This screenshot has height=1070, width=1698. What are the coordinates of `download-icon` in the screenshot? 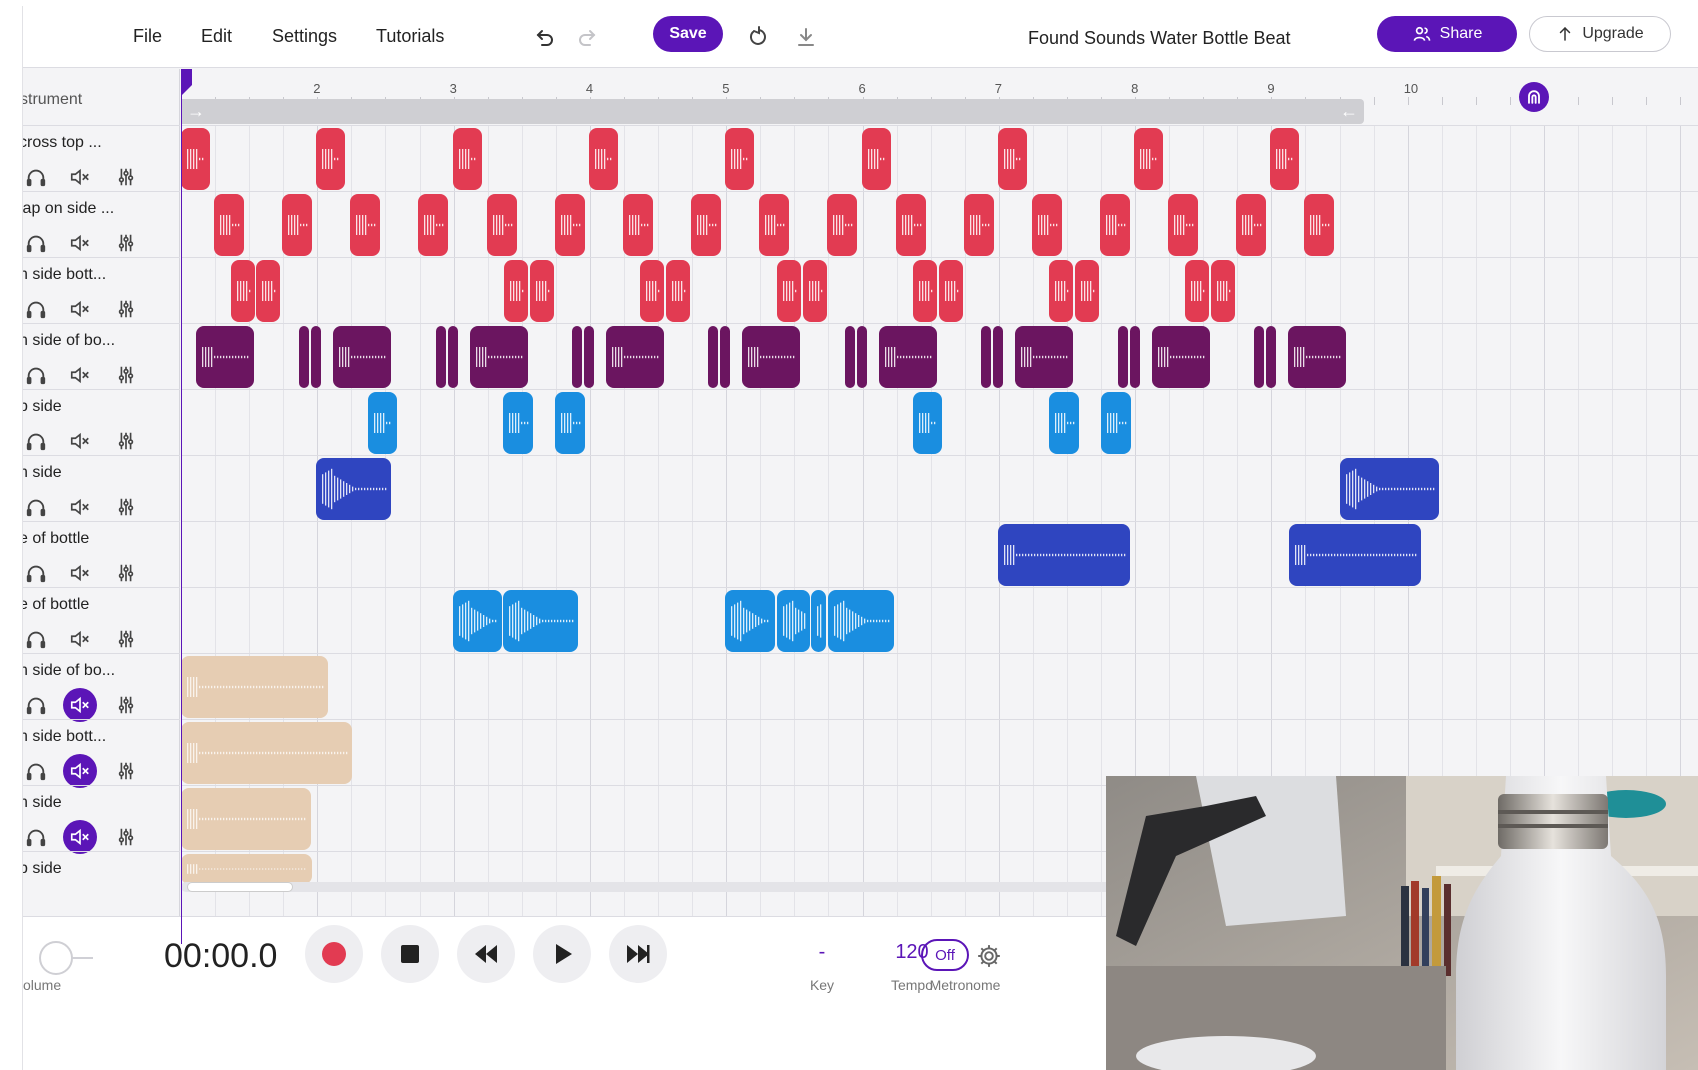 It's located at (806, 37).